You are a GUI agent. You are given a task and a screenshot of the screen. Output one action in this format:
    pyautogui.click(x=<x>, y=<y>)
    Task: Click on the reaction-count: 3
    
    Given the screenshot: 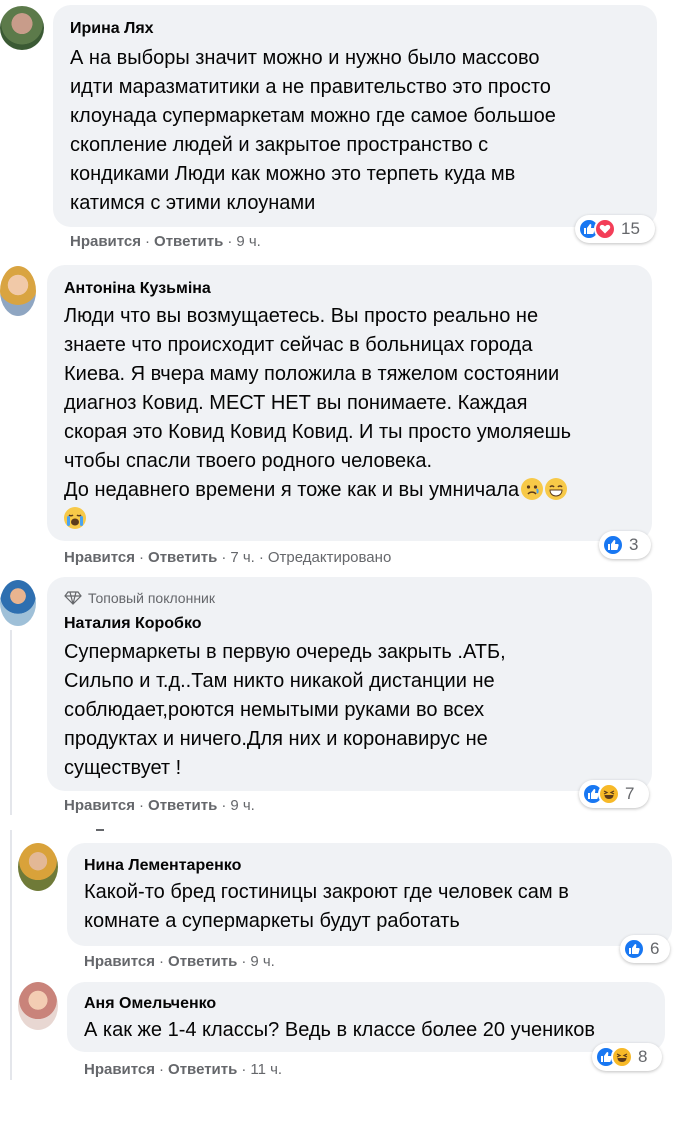 What is the action you would take?
    pyautogui.click(x=634, y=544)
    